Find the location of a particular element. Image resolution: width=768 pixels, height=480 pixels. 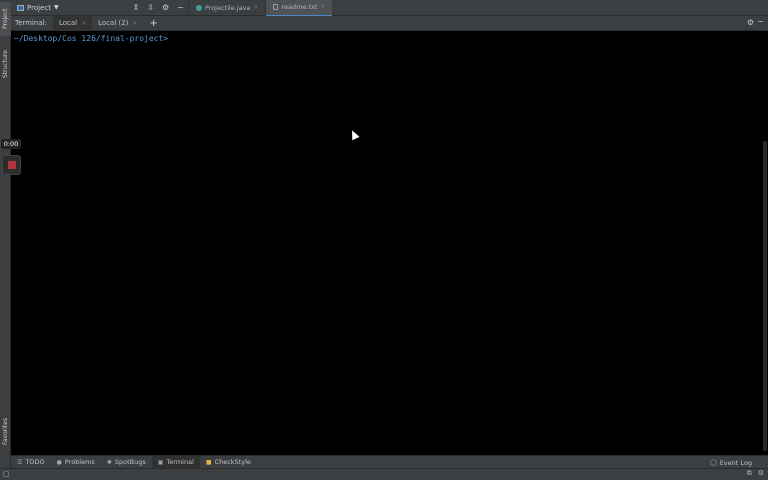

tool-tab-todo: ☰ TODO is located at coordinates (31, 462).